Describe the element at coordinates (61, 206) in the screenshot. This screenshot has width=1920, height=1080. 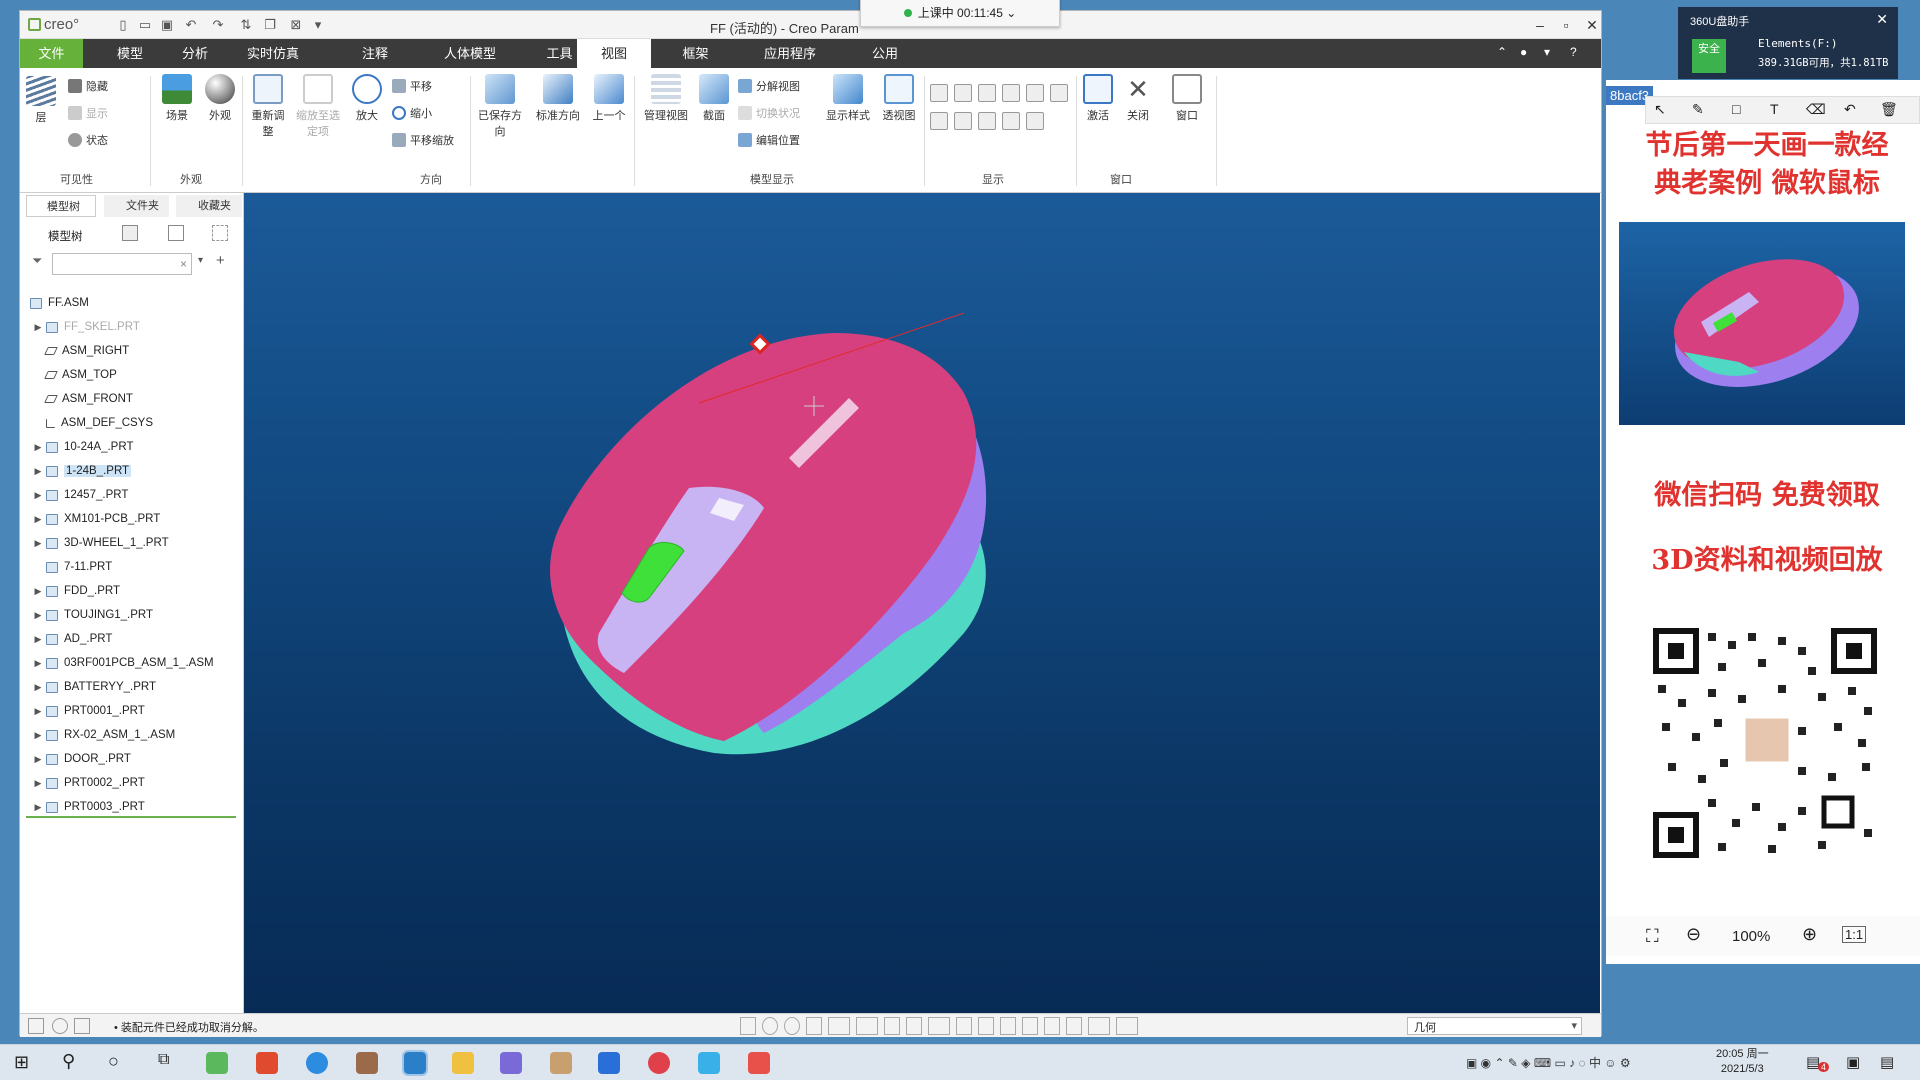
I see `tab-model-tree: 模型树` at that location.